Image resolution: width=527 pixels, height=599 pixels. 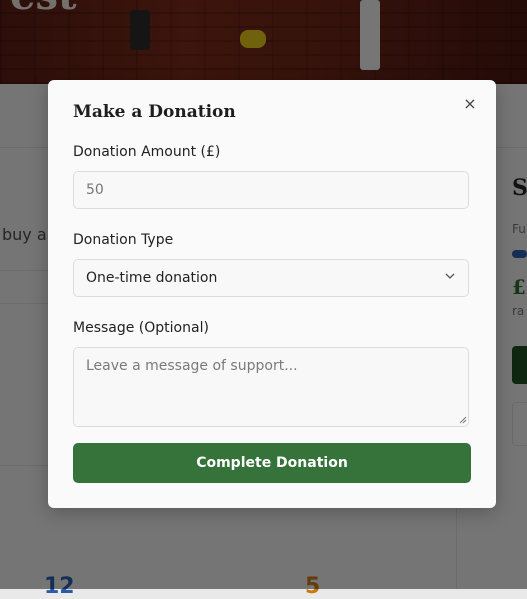 What do you see at coordinates (271, 278) in the screenshot?
I see `donation-type-select: One-time donation` at bounding box center [271, 278].